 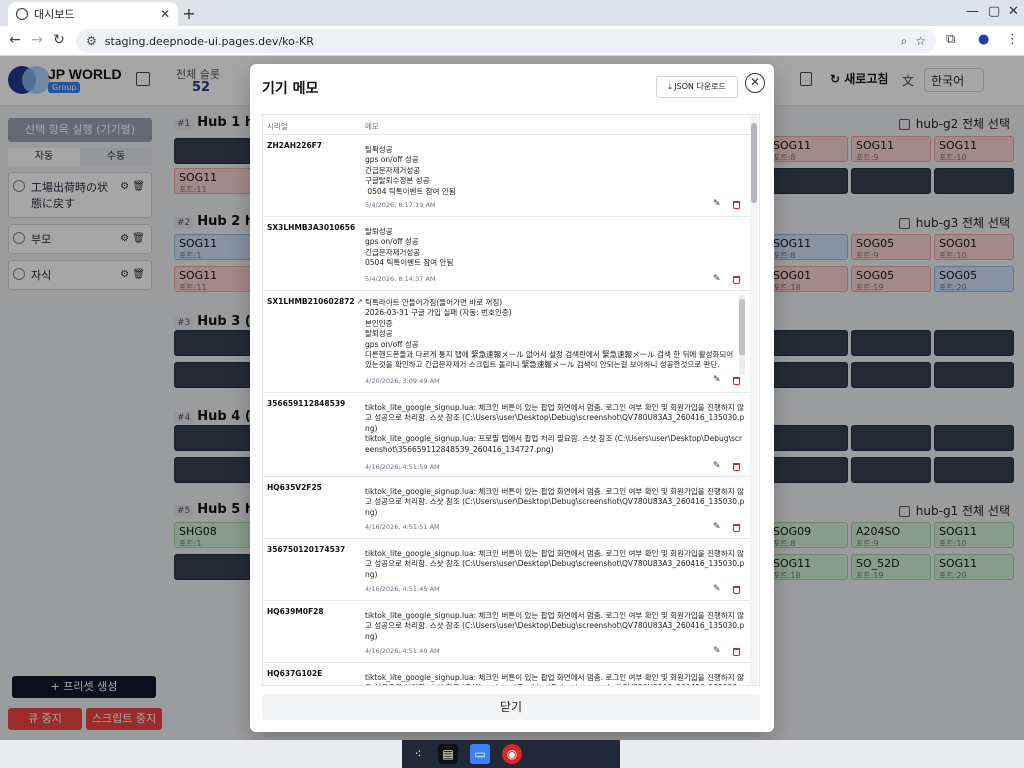 What do you see at coordinates (507, 125) in the screenshot?
I see `list-header: 시리얼 메모` at bounding box center [507, 125].